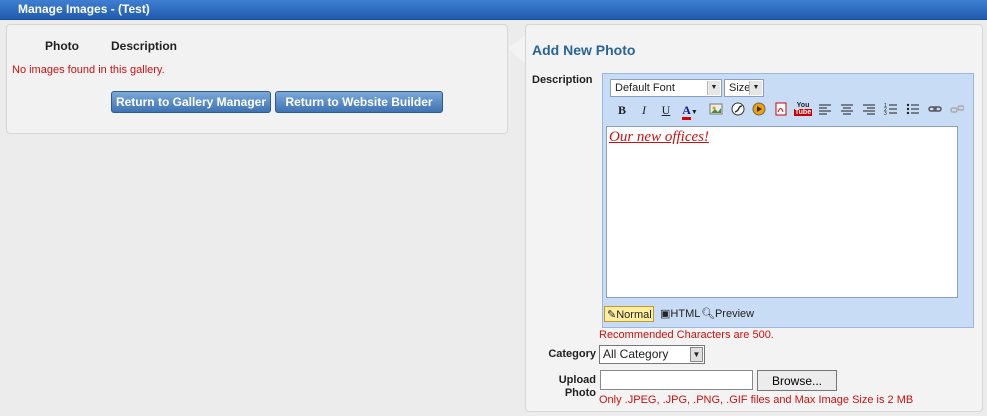 The image size is (987, 416). I want to click on size-select: Size ▼, so click(744, 88).